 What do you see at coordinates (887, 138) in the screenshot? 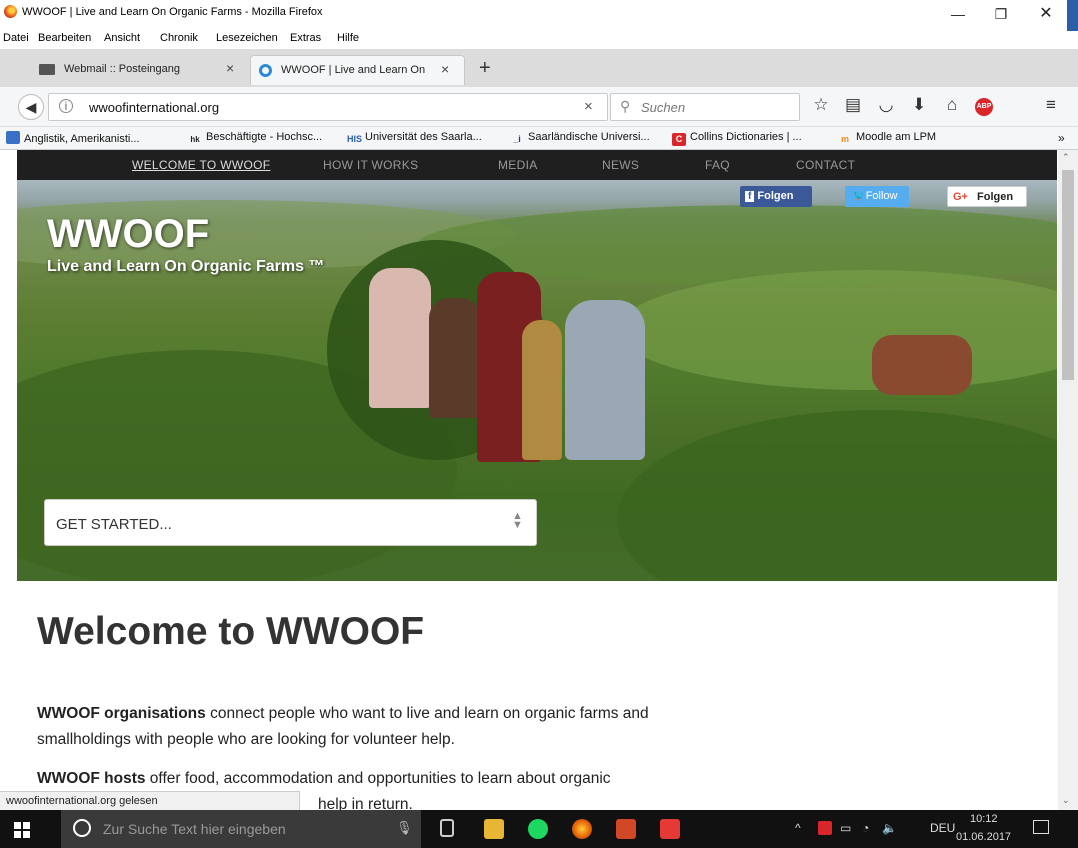
I see `bookmark-item: m Moodle am LPM` at bounding box center [887, 138].